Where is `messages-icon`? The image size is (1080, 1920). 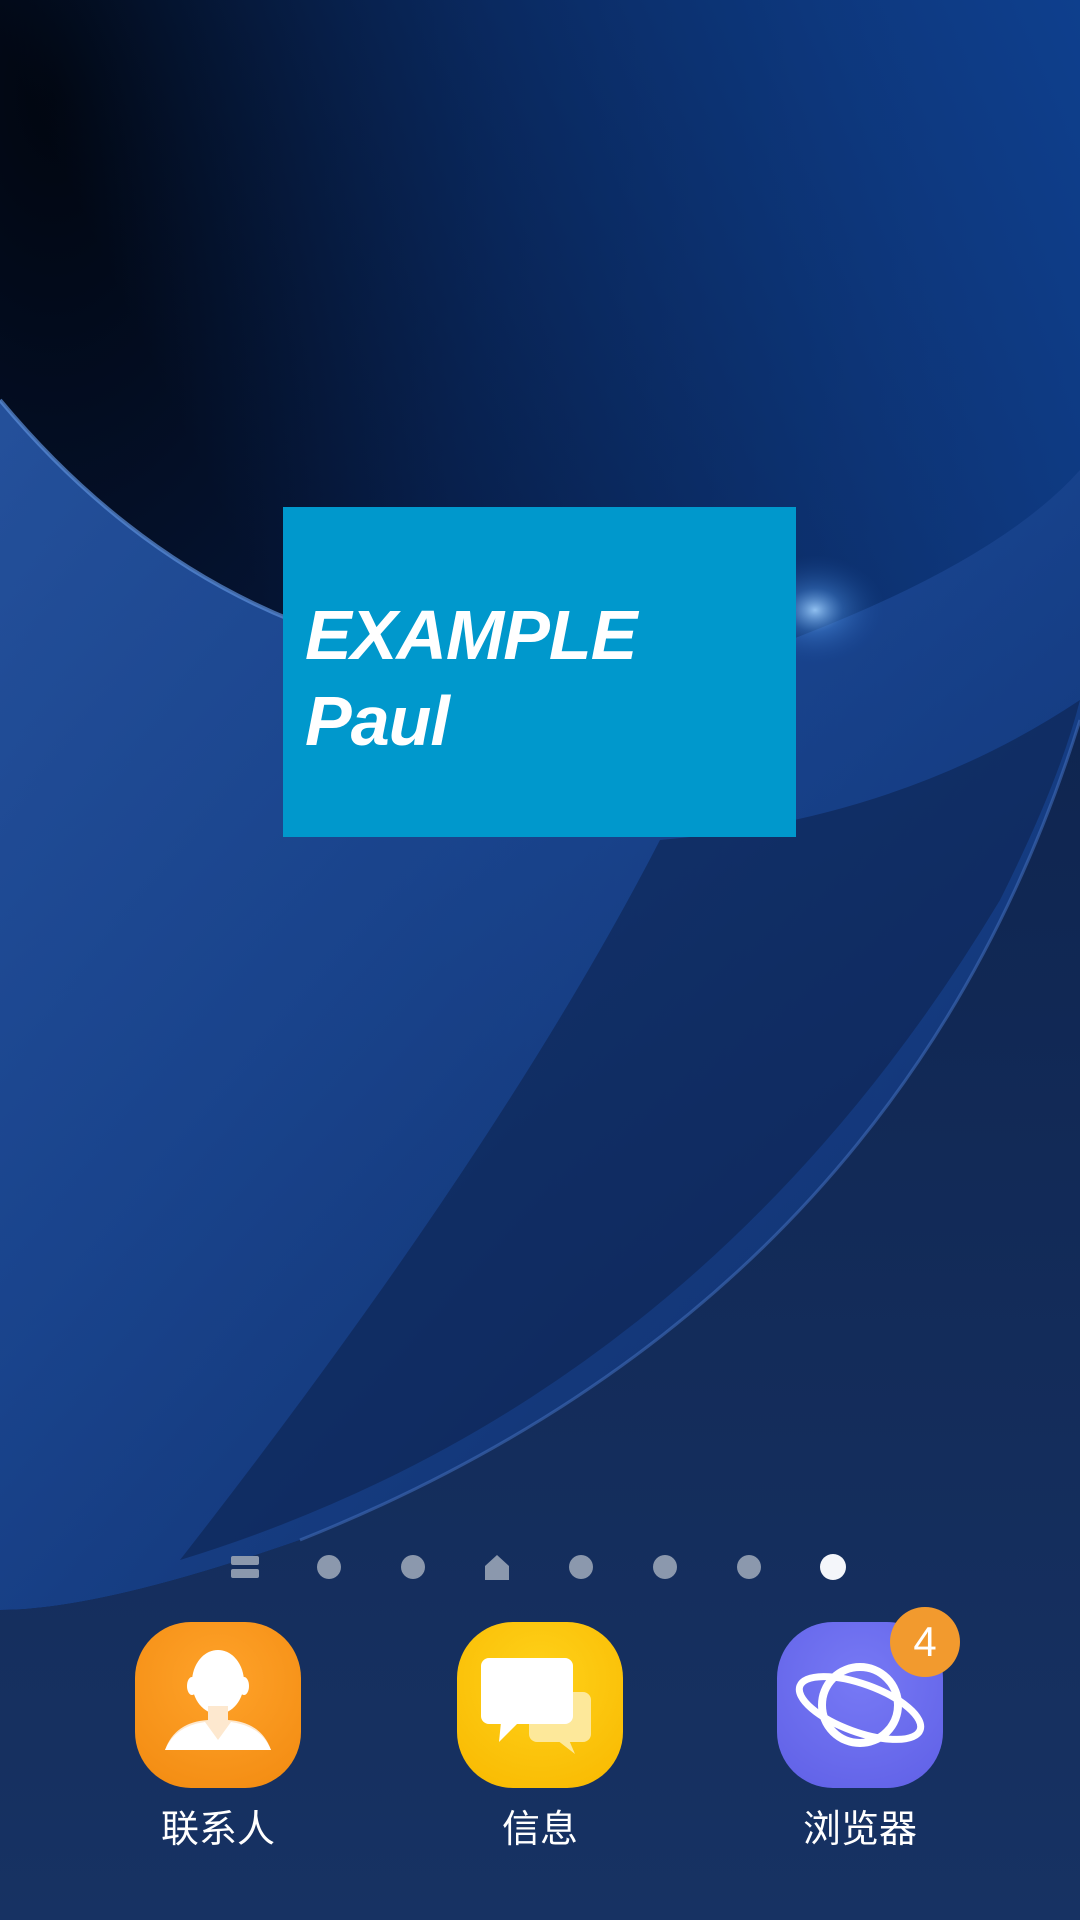 messages-icon is located at coordinates (540, 1705).